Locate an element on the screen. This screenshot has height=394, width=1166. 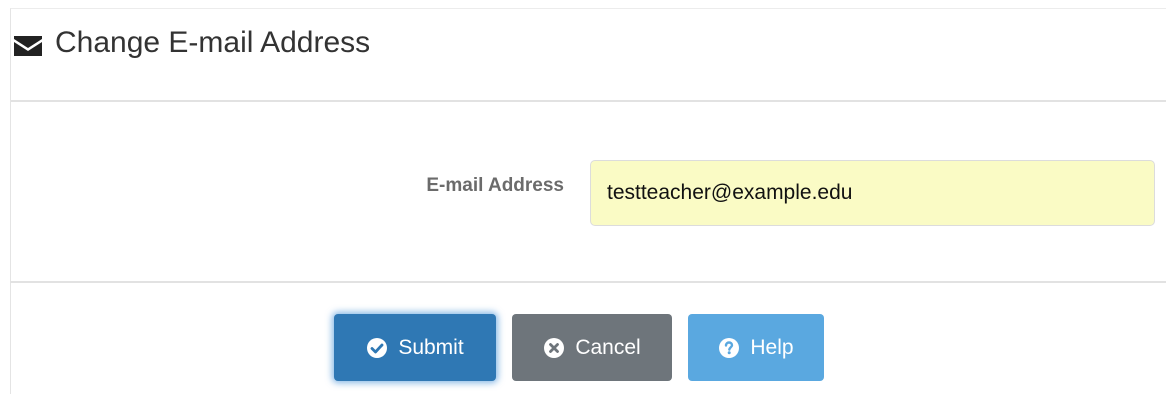
help-button: Help is located at coordinates (756, 347).